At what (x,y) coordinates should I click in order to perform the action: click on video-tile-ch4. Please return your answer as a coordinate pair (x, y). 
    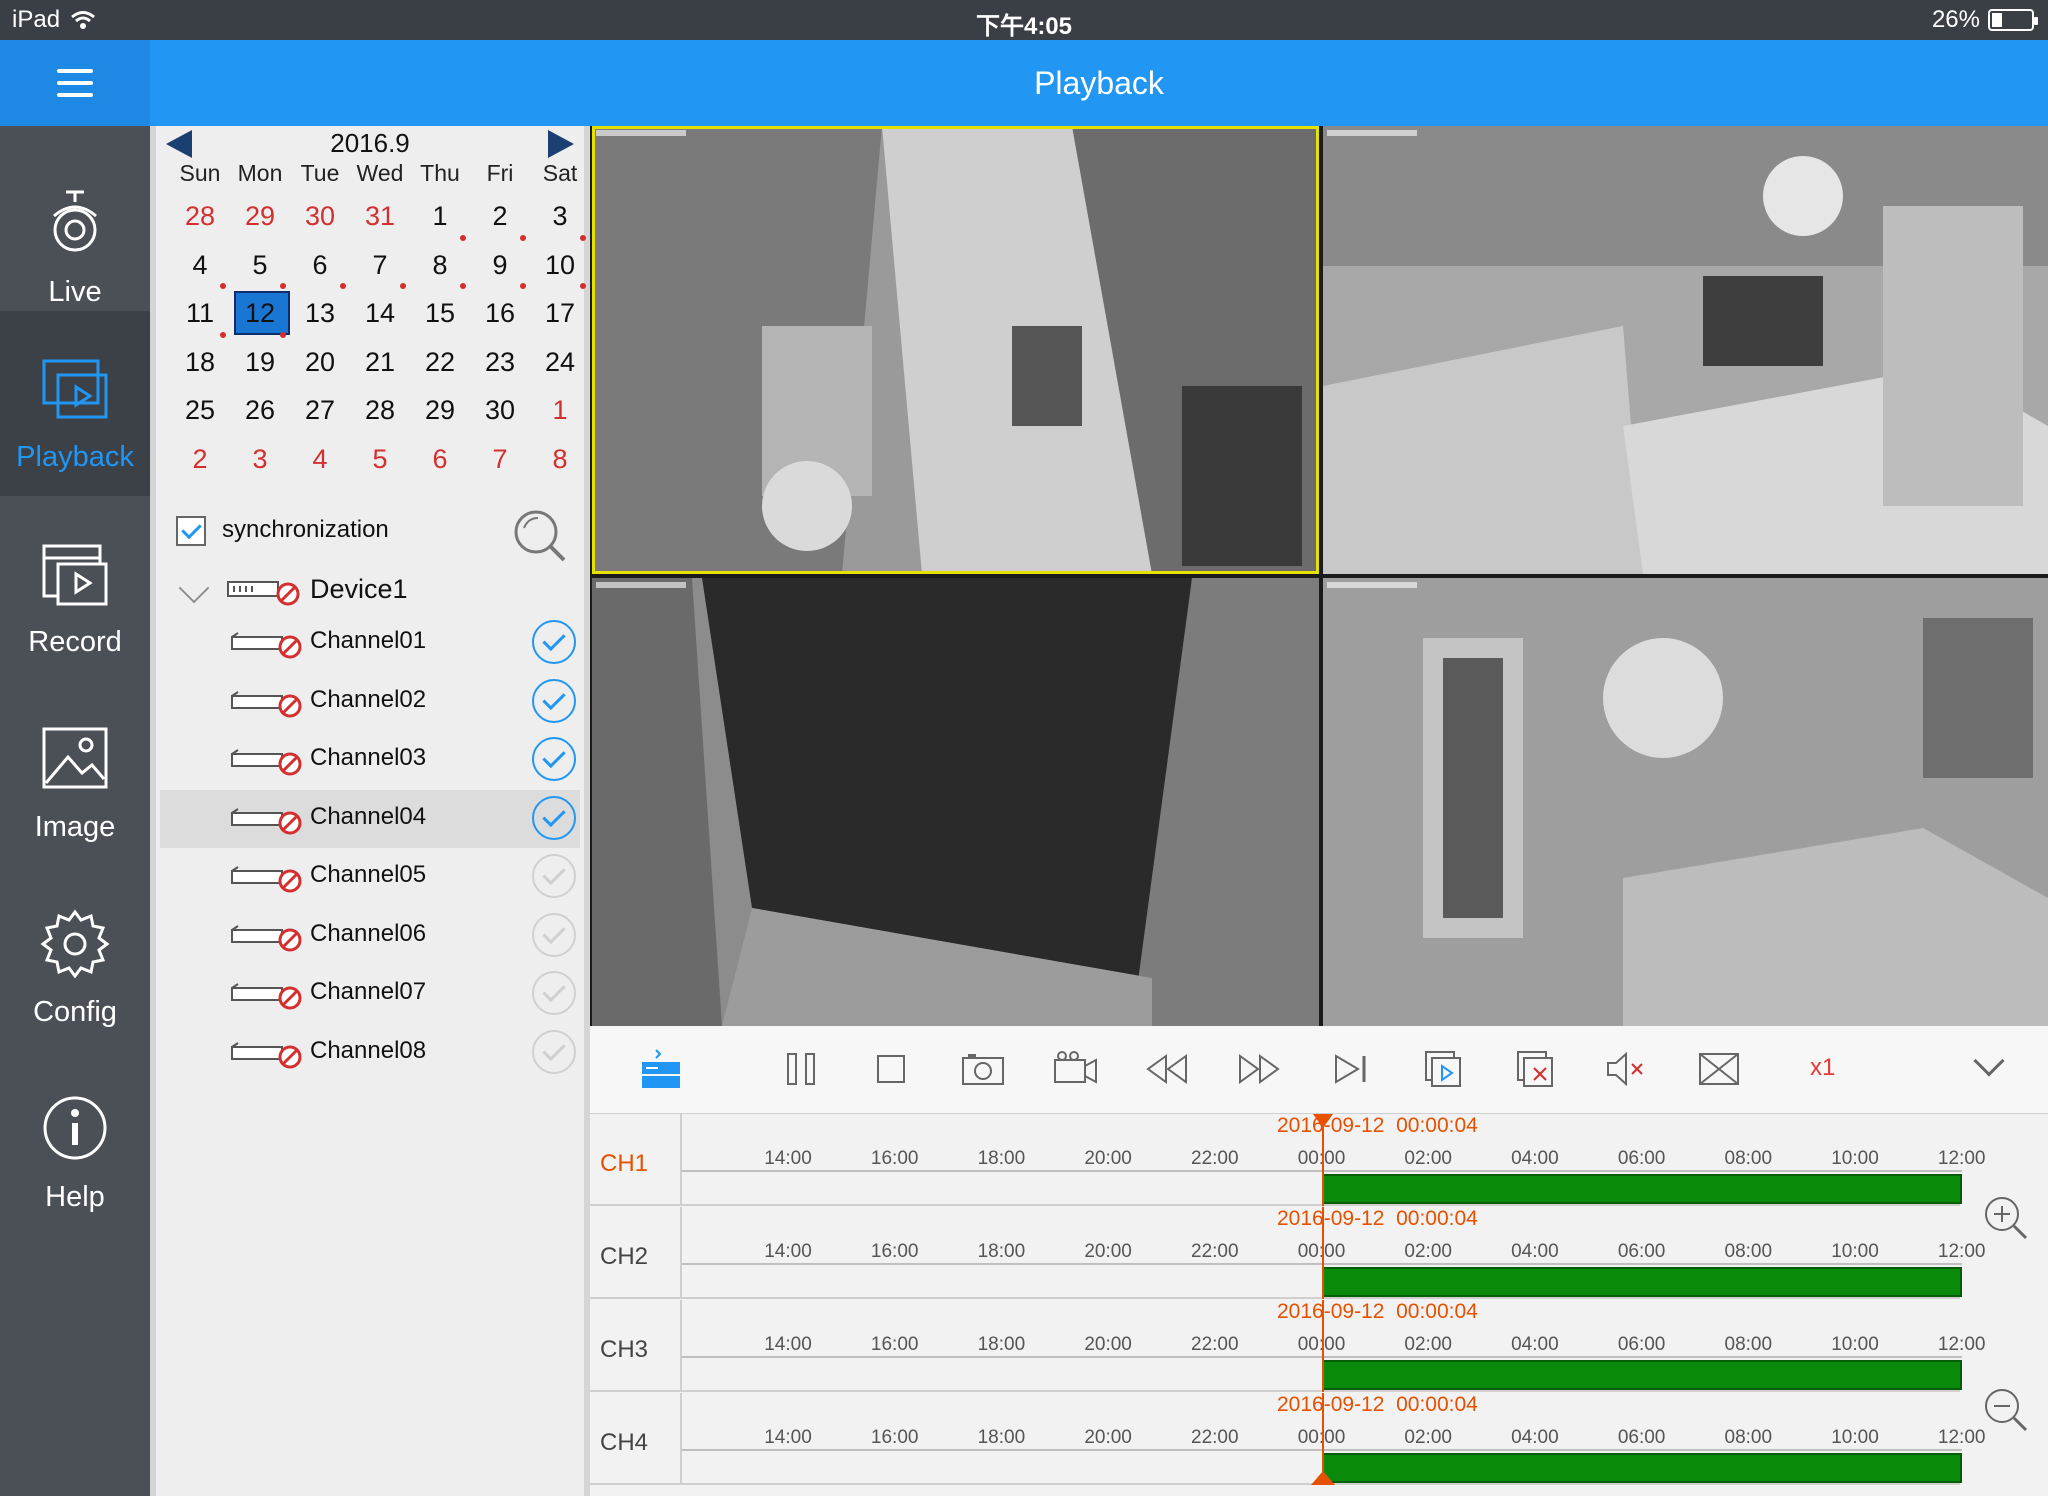
    Looking at the image, I should click on (1685, 802).